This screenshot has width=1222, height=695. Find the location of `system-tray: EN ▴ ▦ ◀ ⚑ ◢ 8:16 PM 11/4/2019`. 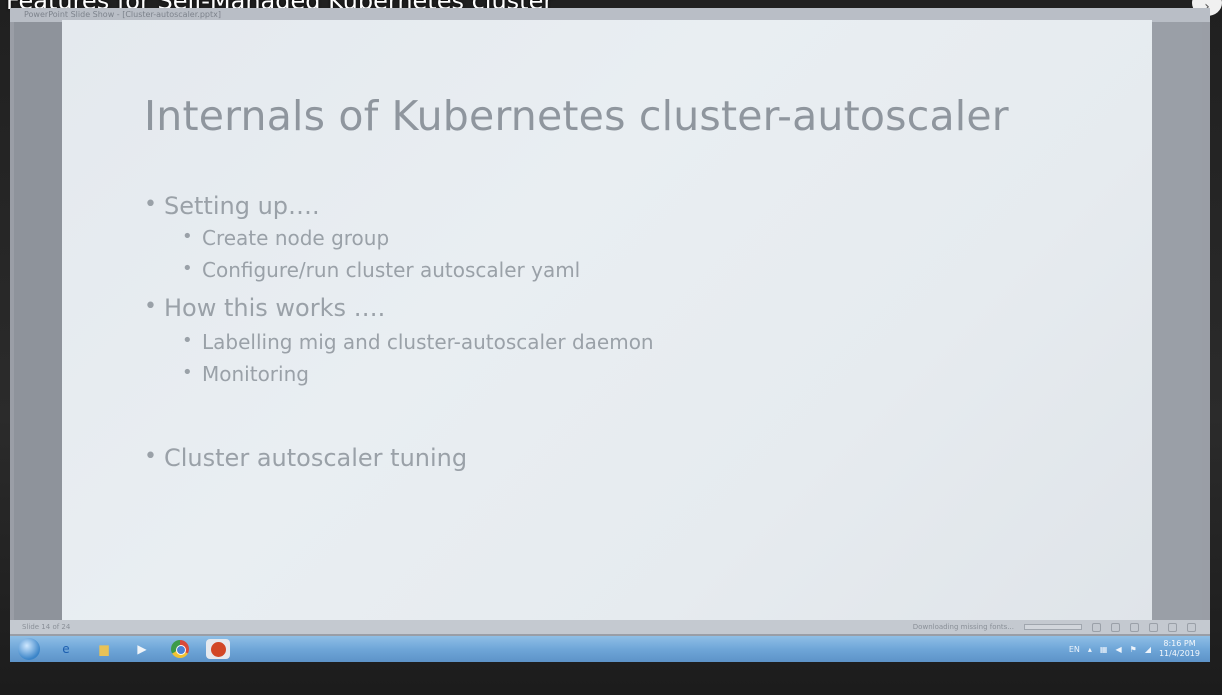

system-tray: EN ▴ ▦ ◀ ⚑ ◢ 8:16 PM 11/4/2019 is located at coordinates (1134, 649).